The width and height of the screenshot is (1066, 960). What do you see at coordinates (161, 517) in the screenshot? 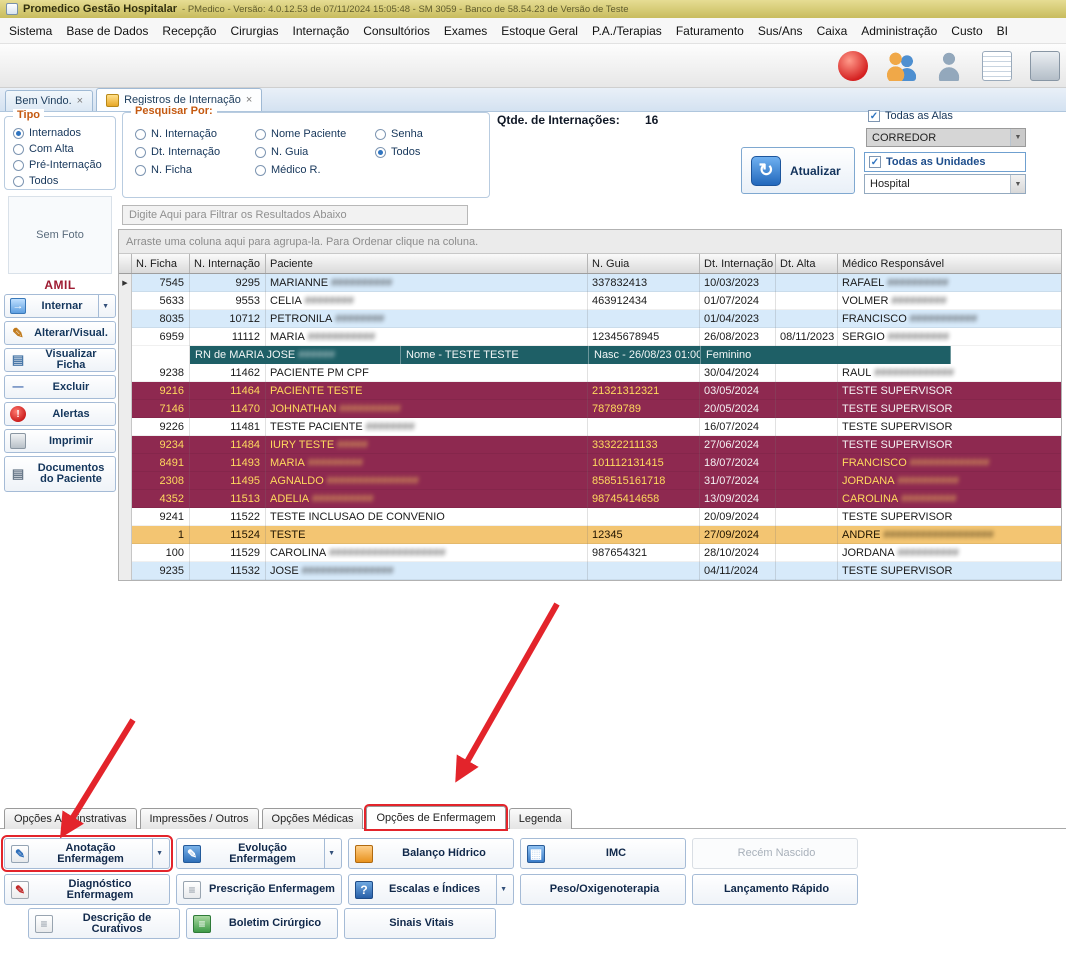
I see `cell-ficha: 9241` at bounding box center [161, 517].